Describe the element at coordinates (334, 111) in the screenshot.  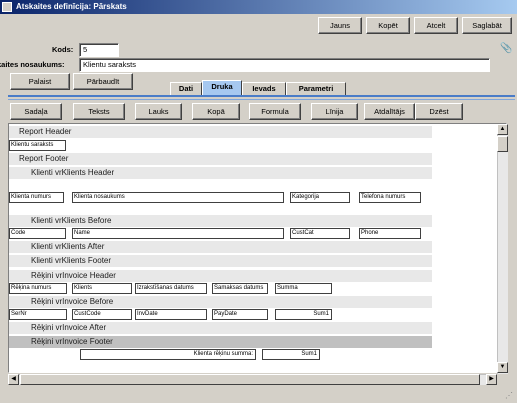
I see `line-button: Līnija` at that location.